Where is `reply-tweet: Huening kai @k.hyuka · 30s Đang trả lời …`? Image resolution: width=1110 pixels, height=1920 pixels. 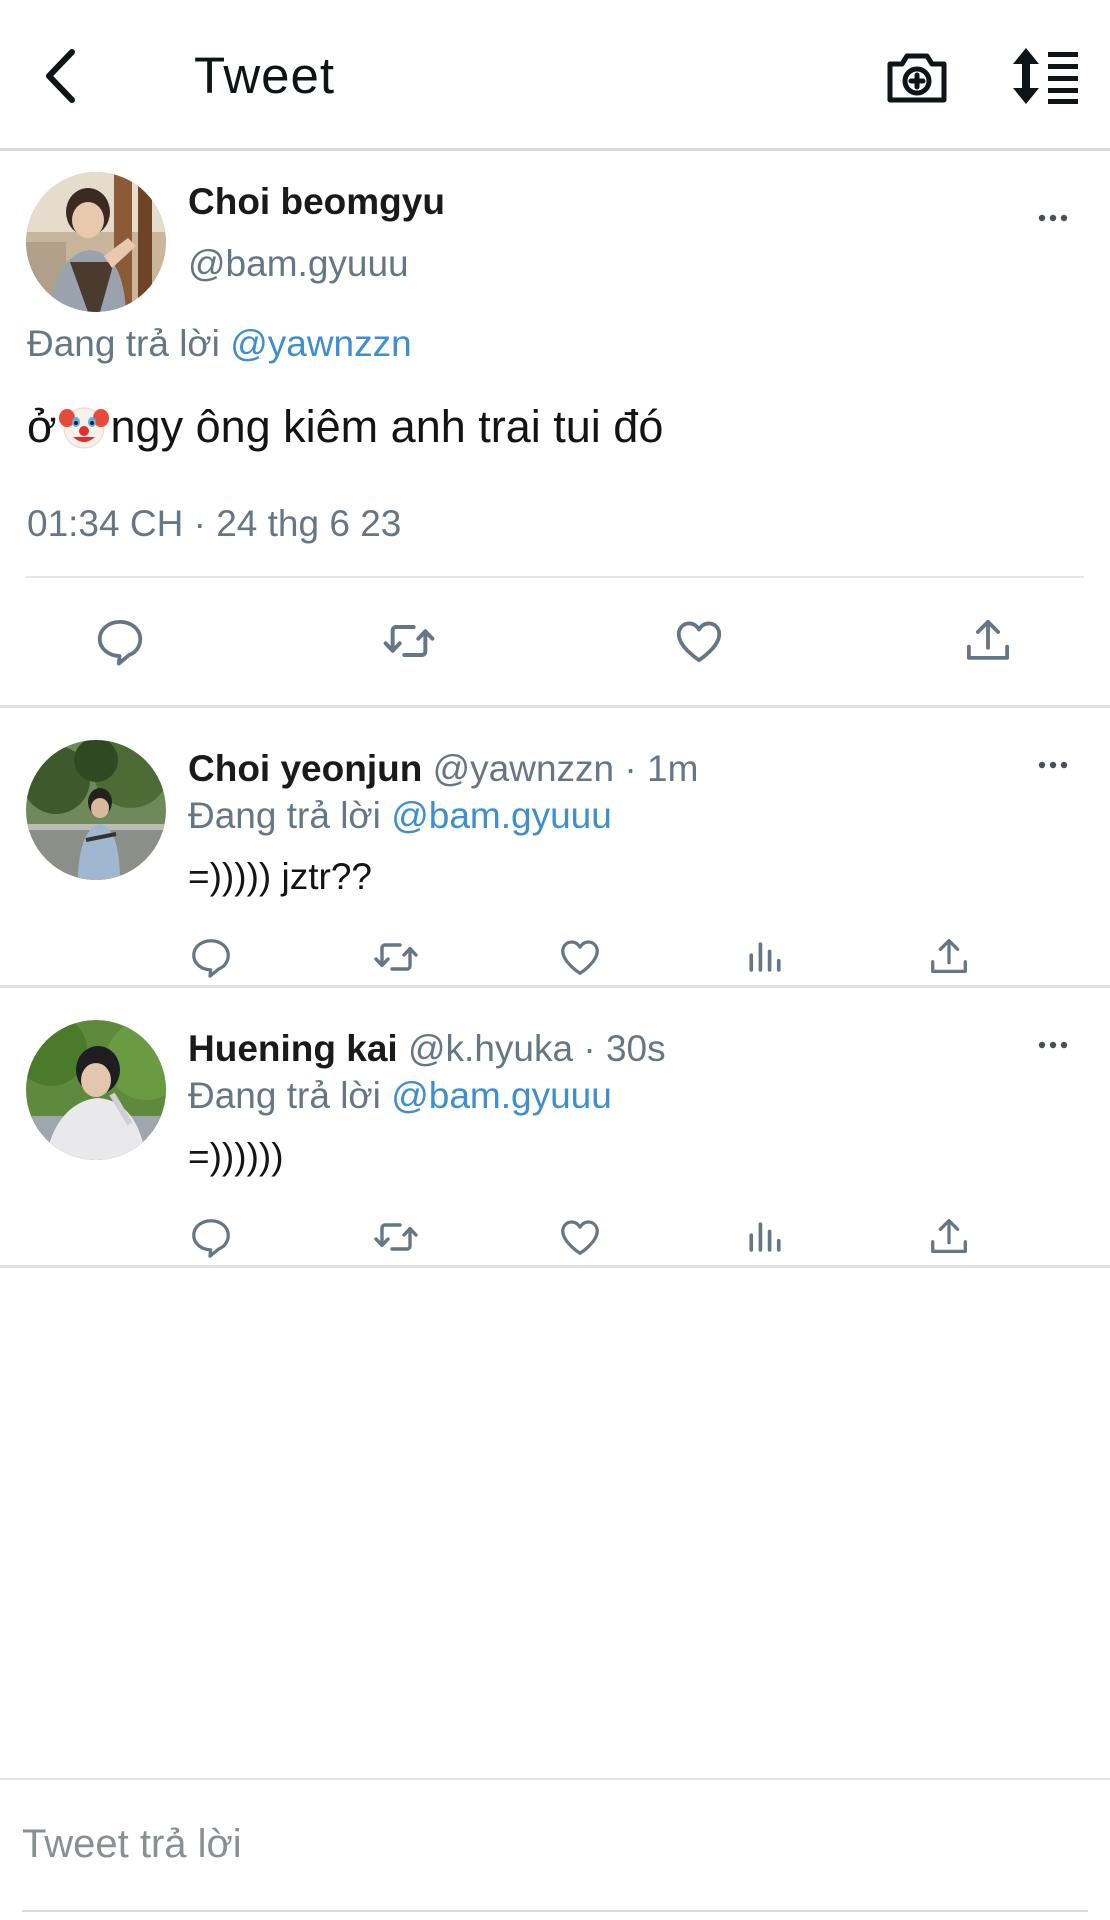
reply-tweet: Huening kai @k.hyuka · 30s Đang trả lời … is located at coordinates (555, 1128).